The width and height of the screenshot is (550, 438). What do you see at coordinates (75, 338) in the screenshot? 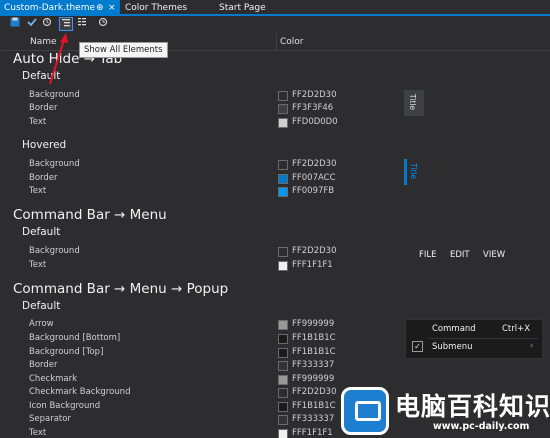
I see `row-label: Background [Bottom]` at bounding box center [75, 338].